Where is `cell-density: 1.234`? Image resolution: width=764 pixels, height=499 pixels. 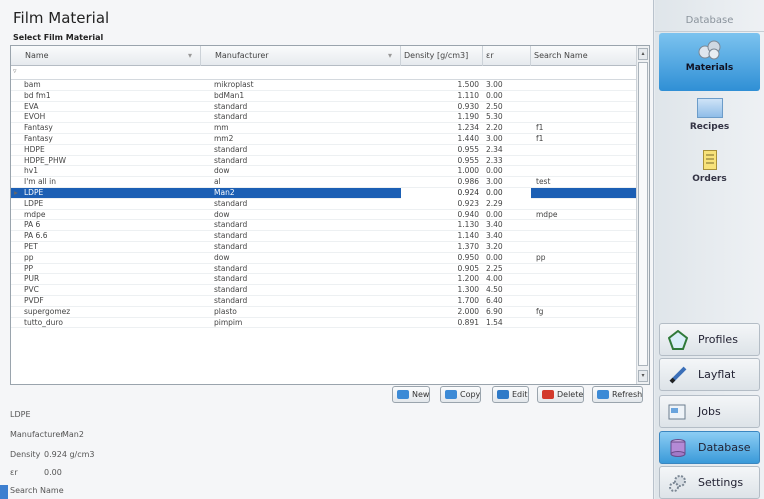 cell-density: 1.234 is located at coordinates (442, 128).